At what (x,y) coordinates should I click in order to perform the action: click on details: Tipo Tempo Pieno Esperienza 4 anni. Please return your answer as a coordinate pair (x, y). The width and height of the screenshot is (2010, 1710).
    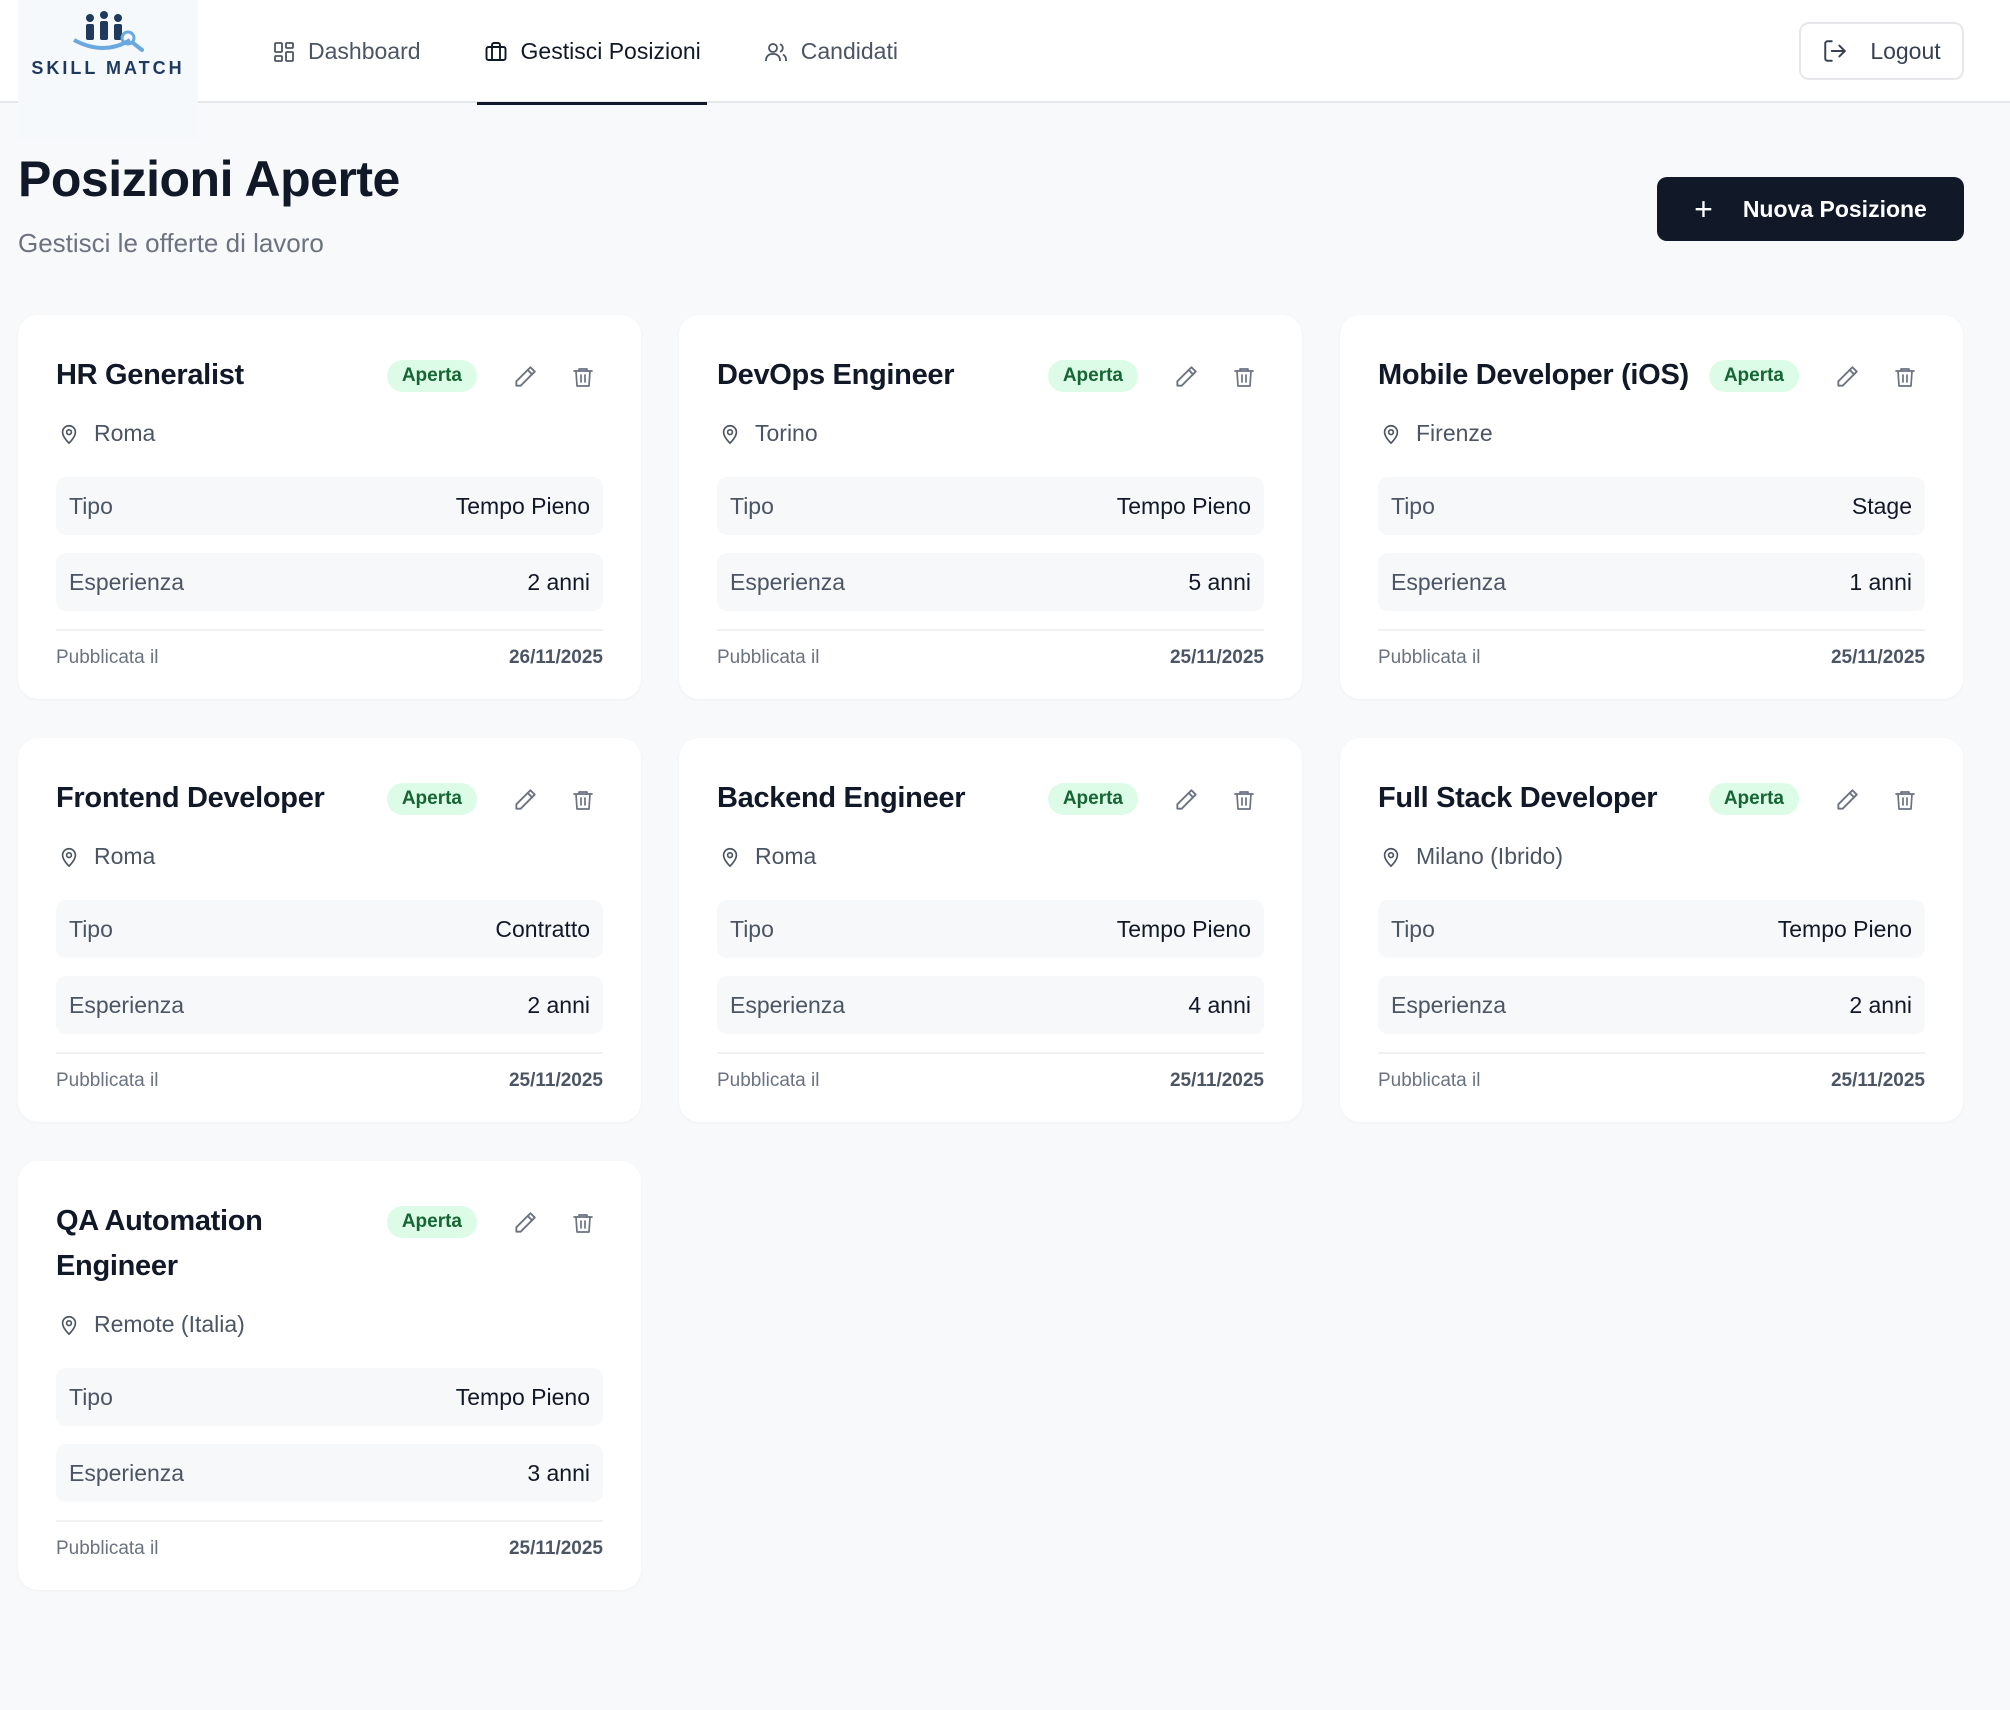
    Looking at the image, I should click on (990, 967).